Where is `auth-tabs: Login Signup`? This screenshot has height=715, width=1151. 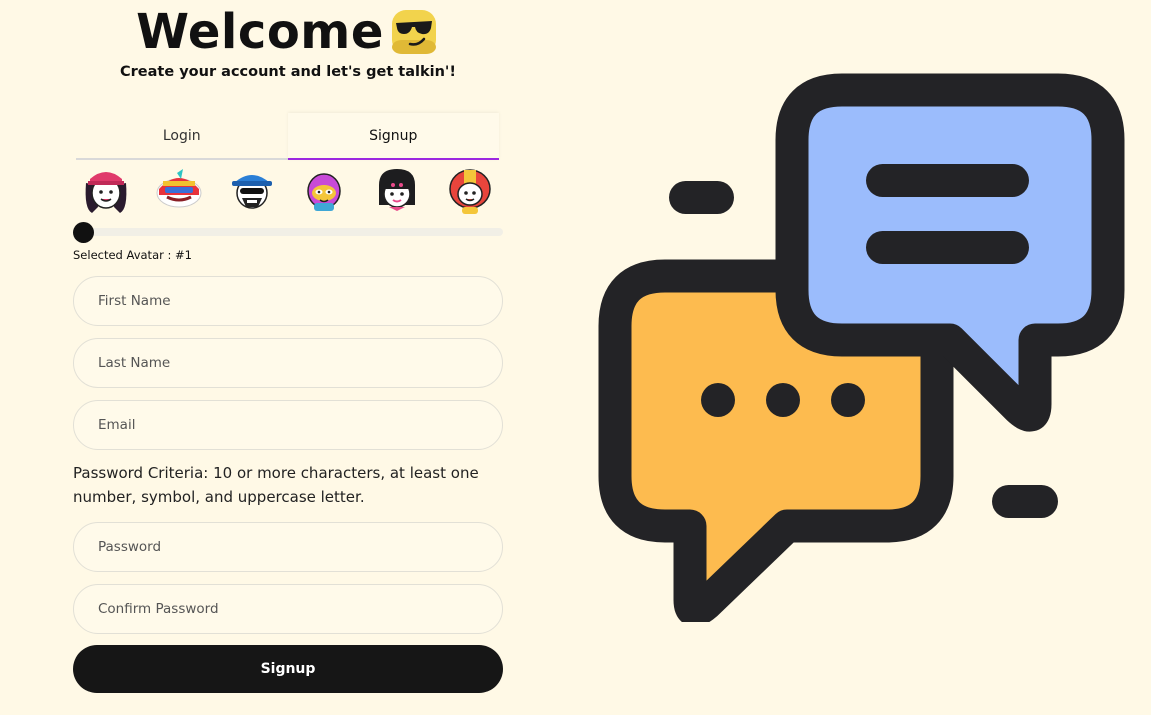 auth-tabs: Login Signup is located at coordinates (287, 136).